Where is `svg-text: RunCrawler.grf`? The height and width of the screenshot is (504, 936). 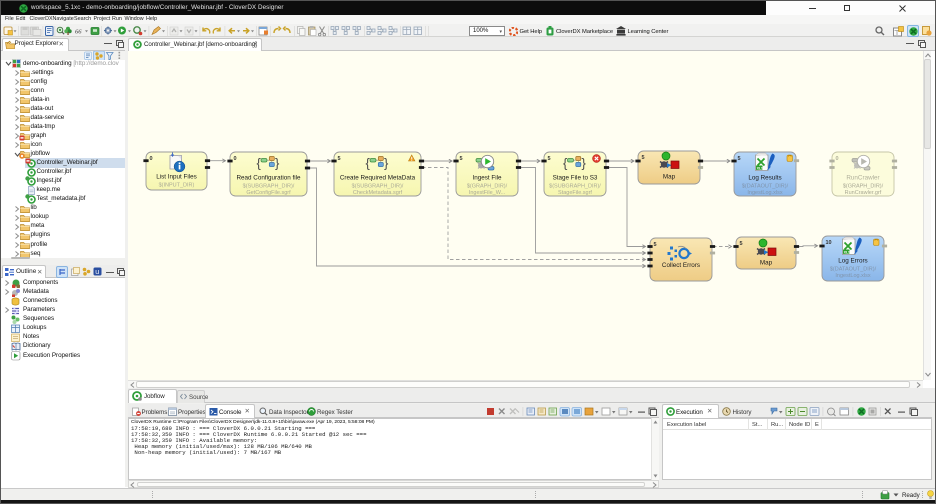
svg-text: RunCrawler.grf is located at coordinates (863, 193).